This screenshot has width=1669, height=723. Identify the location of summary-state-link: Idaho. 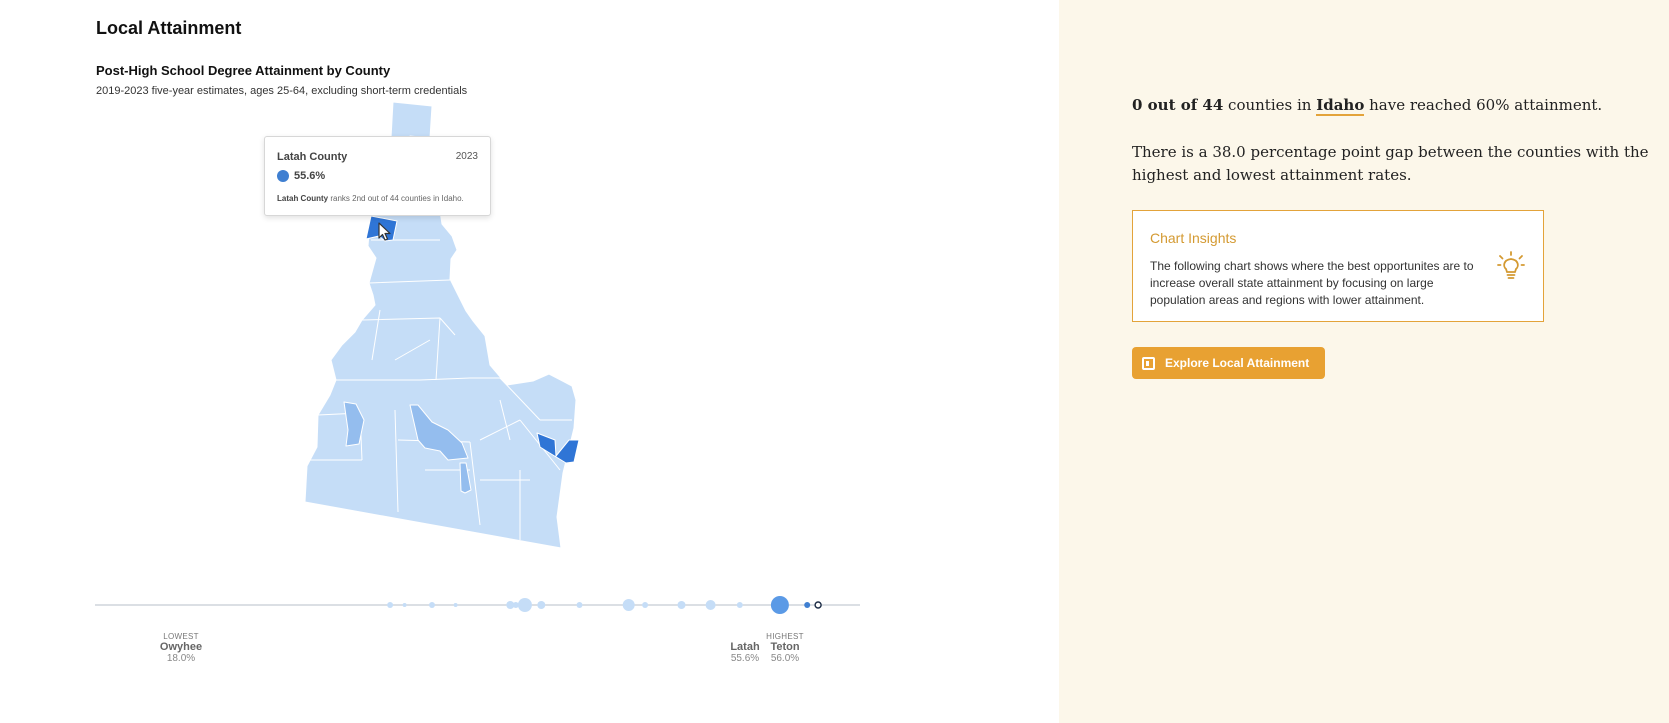
(1340, 106).